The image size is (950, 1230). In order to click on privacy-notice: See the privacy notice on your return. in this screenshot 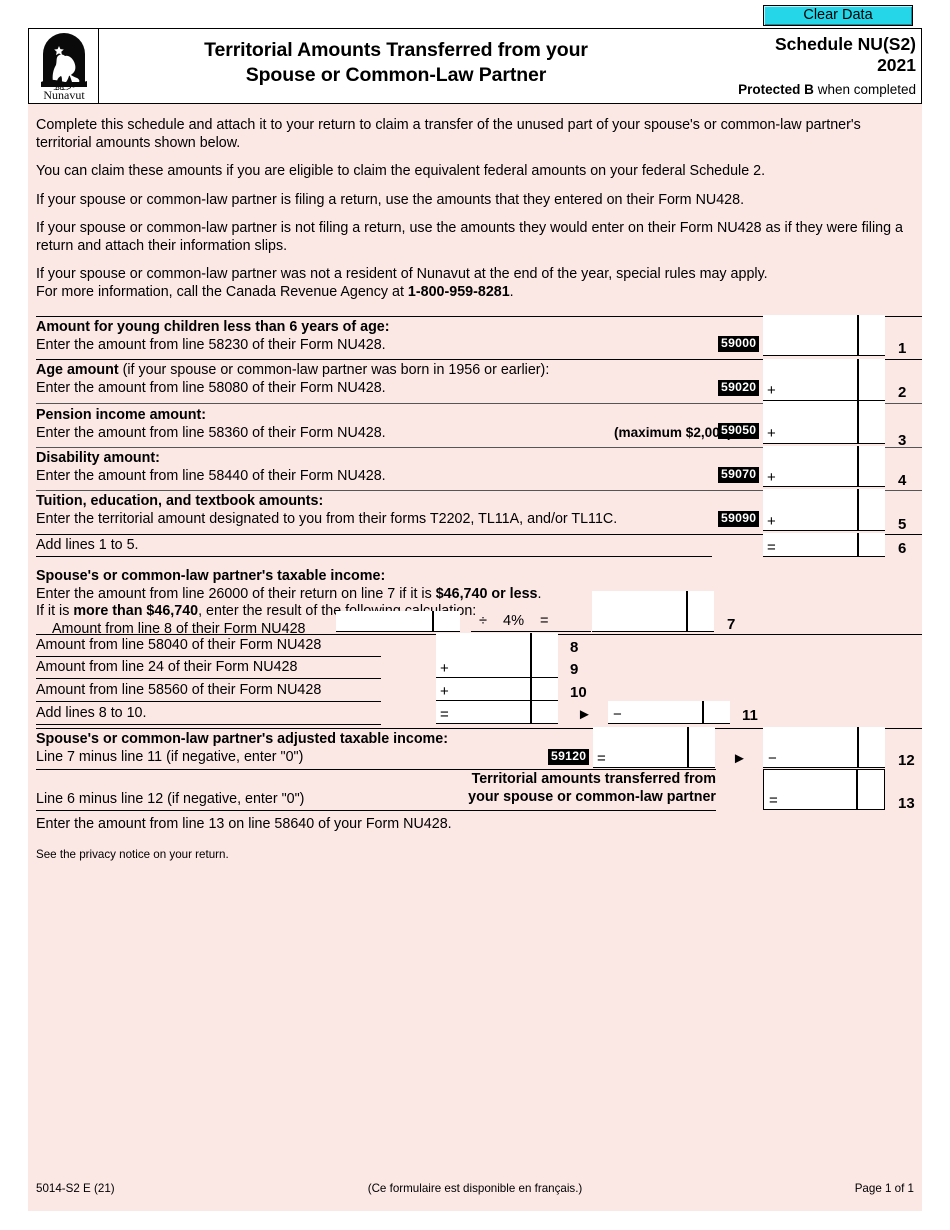, I will do `click(132, 854)`.